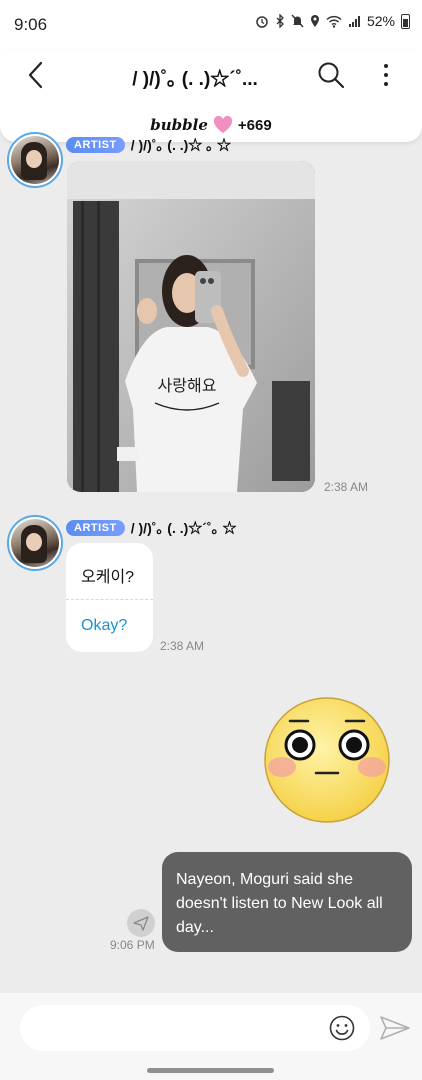 The image size is (422, 1080). Describe the element at coordinates (179, 125) in the screenshot. I see `bubble-brand: bubble` at that location.